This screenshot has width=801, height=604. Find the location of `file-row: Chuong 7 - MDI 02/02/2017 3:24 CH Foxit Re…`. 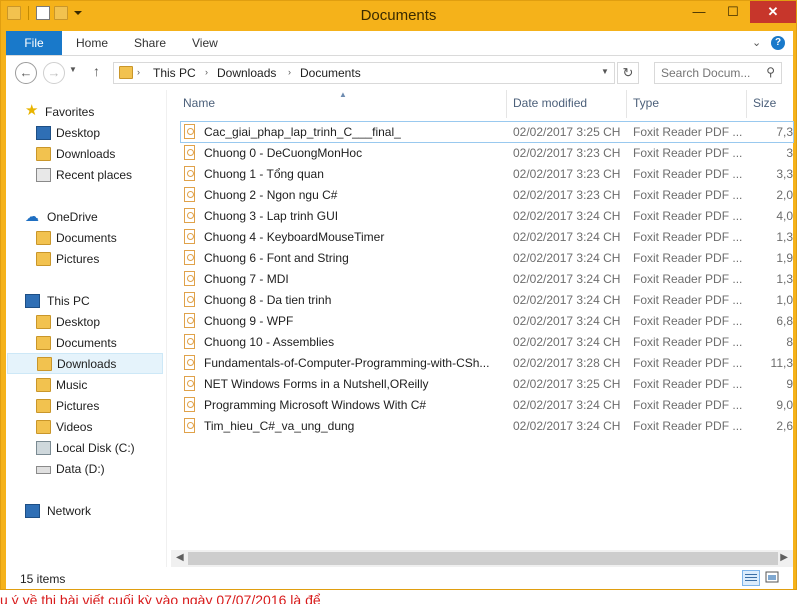

file-row: Chuong 7 - MDI 02/02/2017 3:24 CH Foxit Re… is located at coordinates (487, 279).